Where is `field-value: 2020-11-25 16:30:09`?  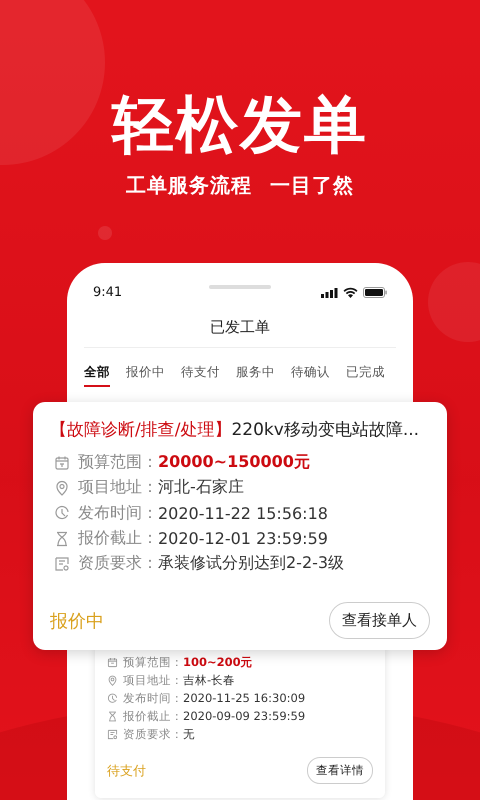 field-value: 2020-11-25 16:30:09 is located at coordinates (244, 698).